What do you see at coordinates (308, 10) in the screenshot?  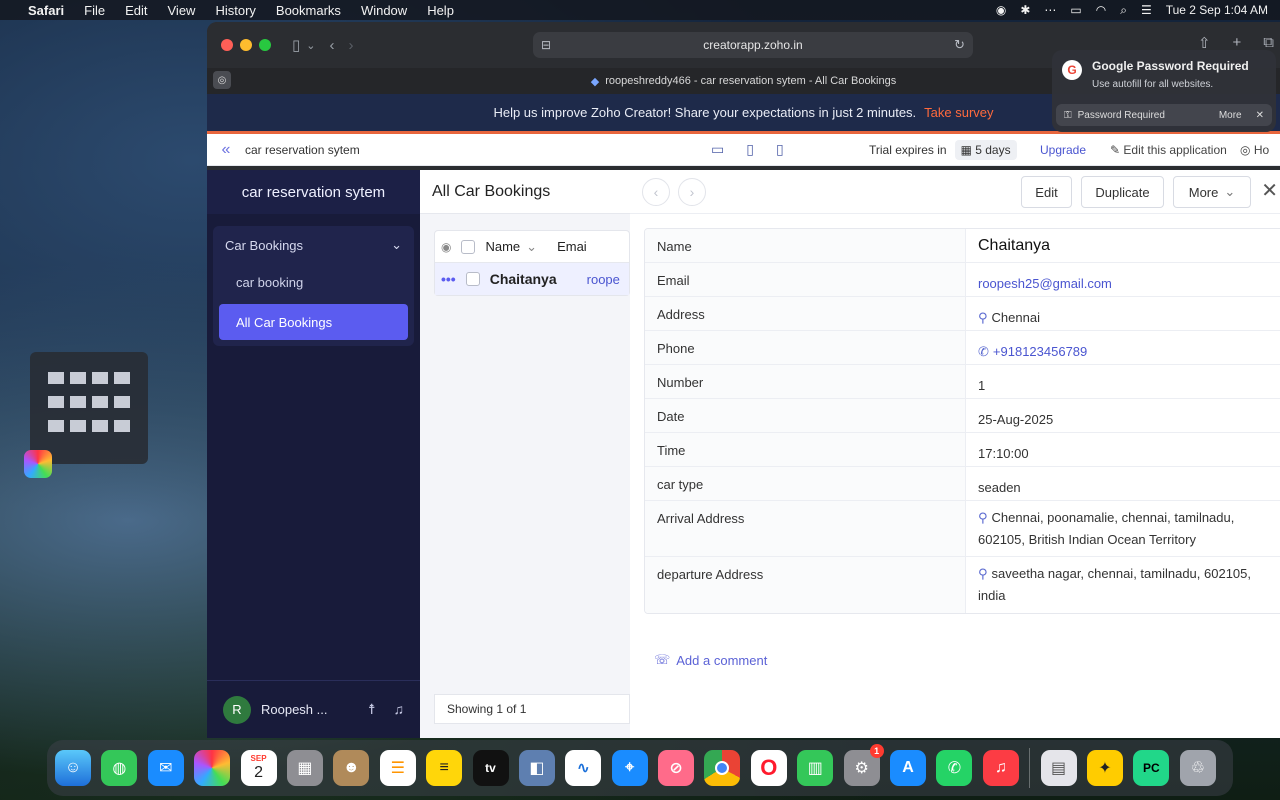 I see `menu-bookmarks: Bookmarks` at bounding box center [308, 10].